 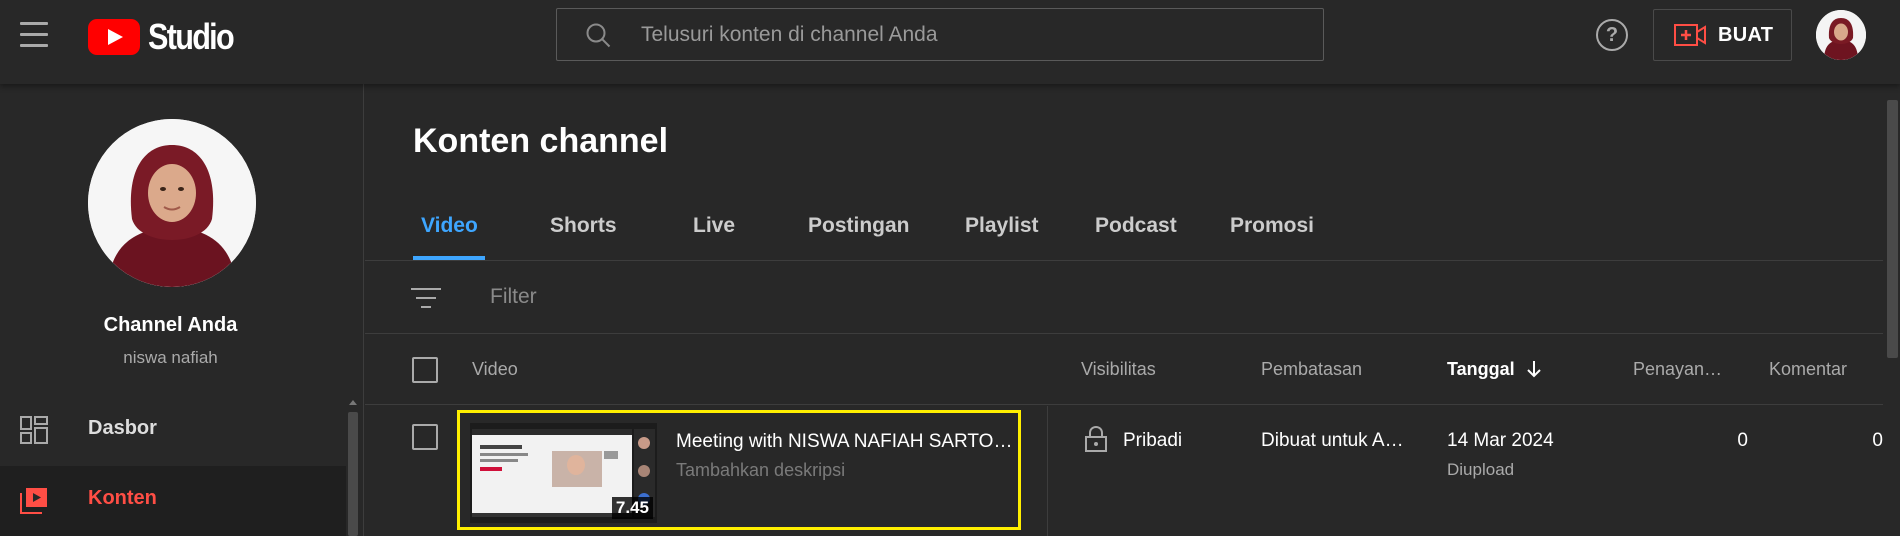 What do you see at coordinates (353, 402) in the screenshot?
I see `sidebar-scroll-up-icon` at bounding box center [353, 402].